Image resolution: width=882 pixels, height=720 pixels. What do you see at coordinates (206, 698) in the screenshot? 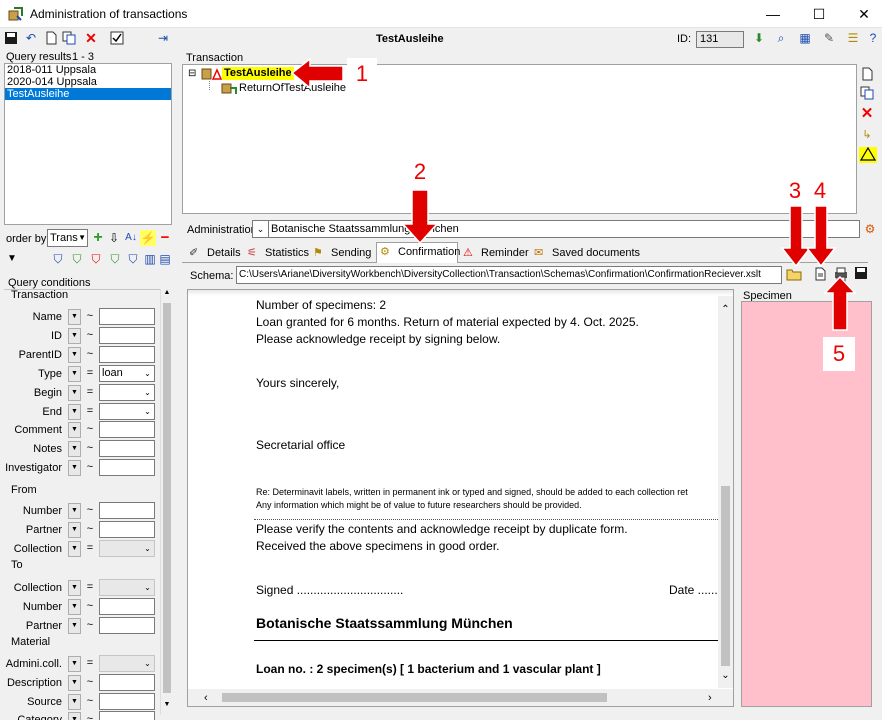
I see `chevron-left-icon: ‹` at bounding box center [206, 698].